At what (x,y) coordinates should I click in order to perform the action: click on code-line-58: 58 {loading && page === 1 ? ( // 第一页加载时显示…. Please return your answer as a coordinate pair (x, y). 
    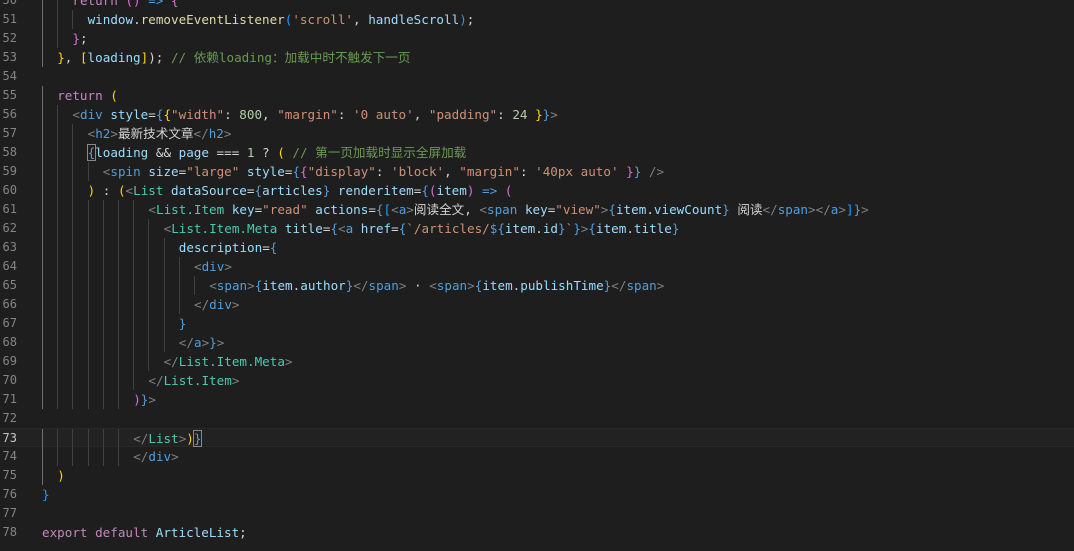
    Looking at the image, I should click on (537, 152).